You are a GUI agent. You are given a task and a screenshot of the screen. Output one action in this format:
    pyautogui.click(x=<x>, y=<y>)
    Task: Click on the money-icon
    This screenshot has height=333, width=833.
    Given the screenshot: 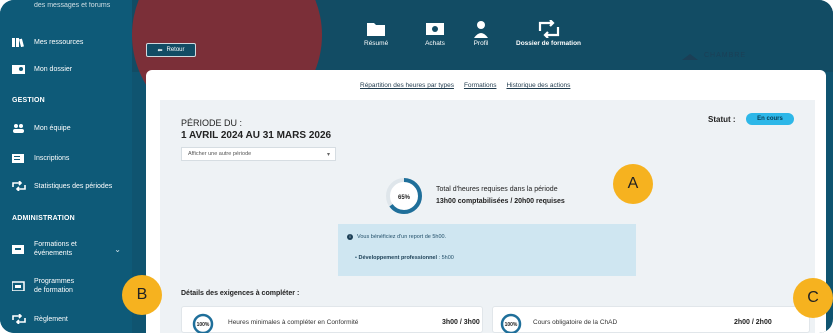 What is the action you would take?
    pyautogui.click(x=435, y=29)
    